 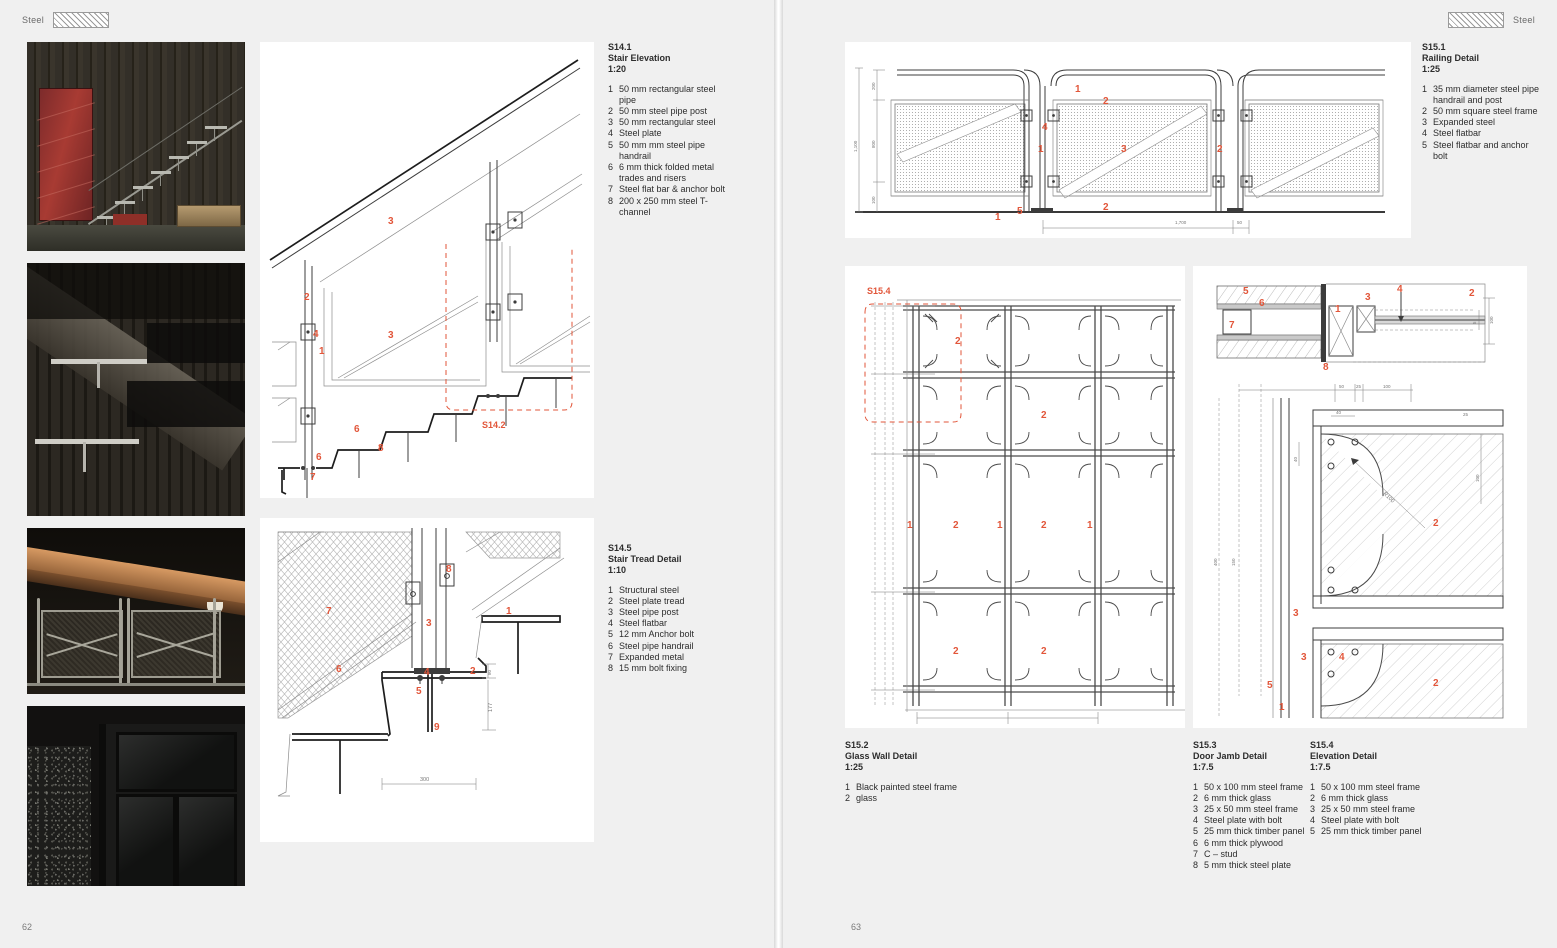 What do you see at coordinates (1320, 767) in the screenshot?
I see `s15-4-scale: 1:7.5` at bounding box center [1320, 767].